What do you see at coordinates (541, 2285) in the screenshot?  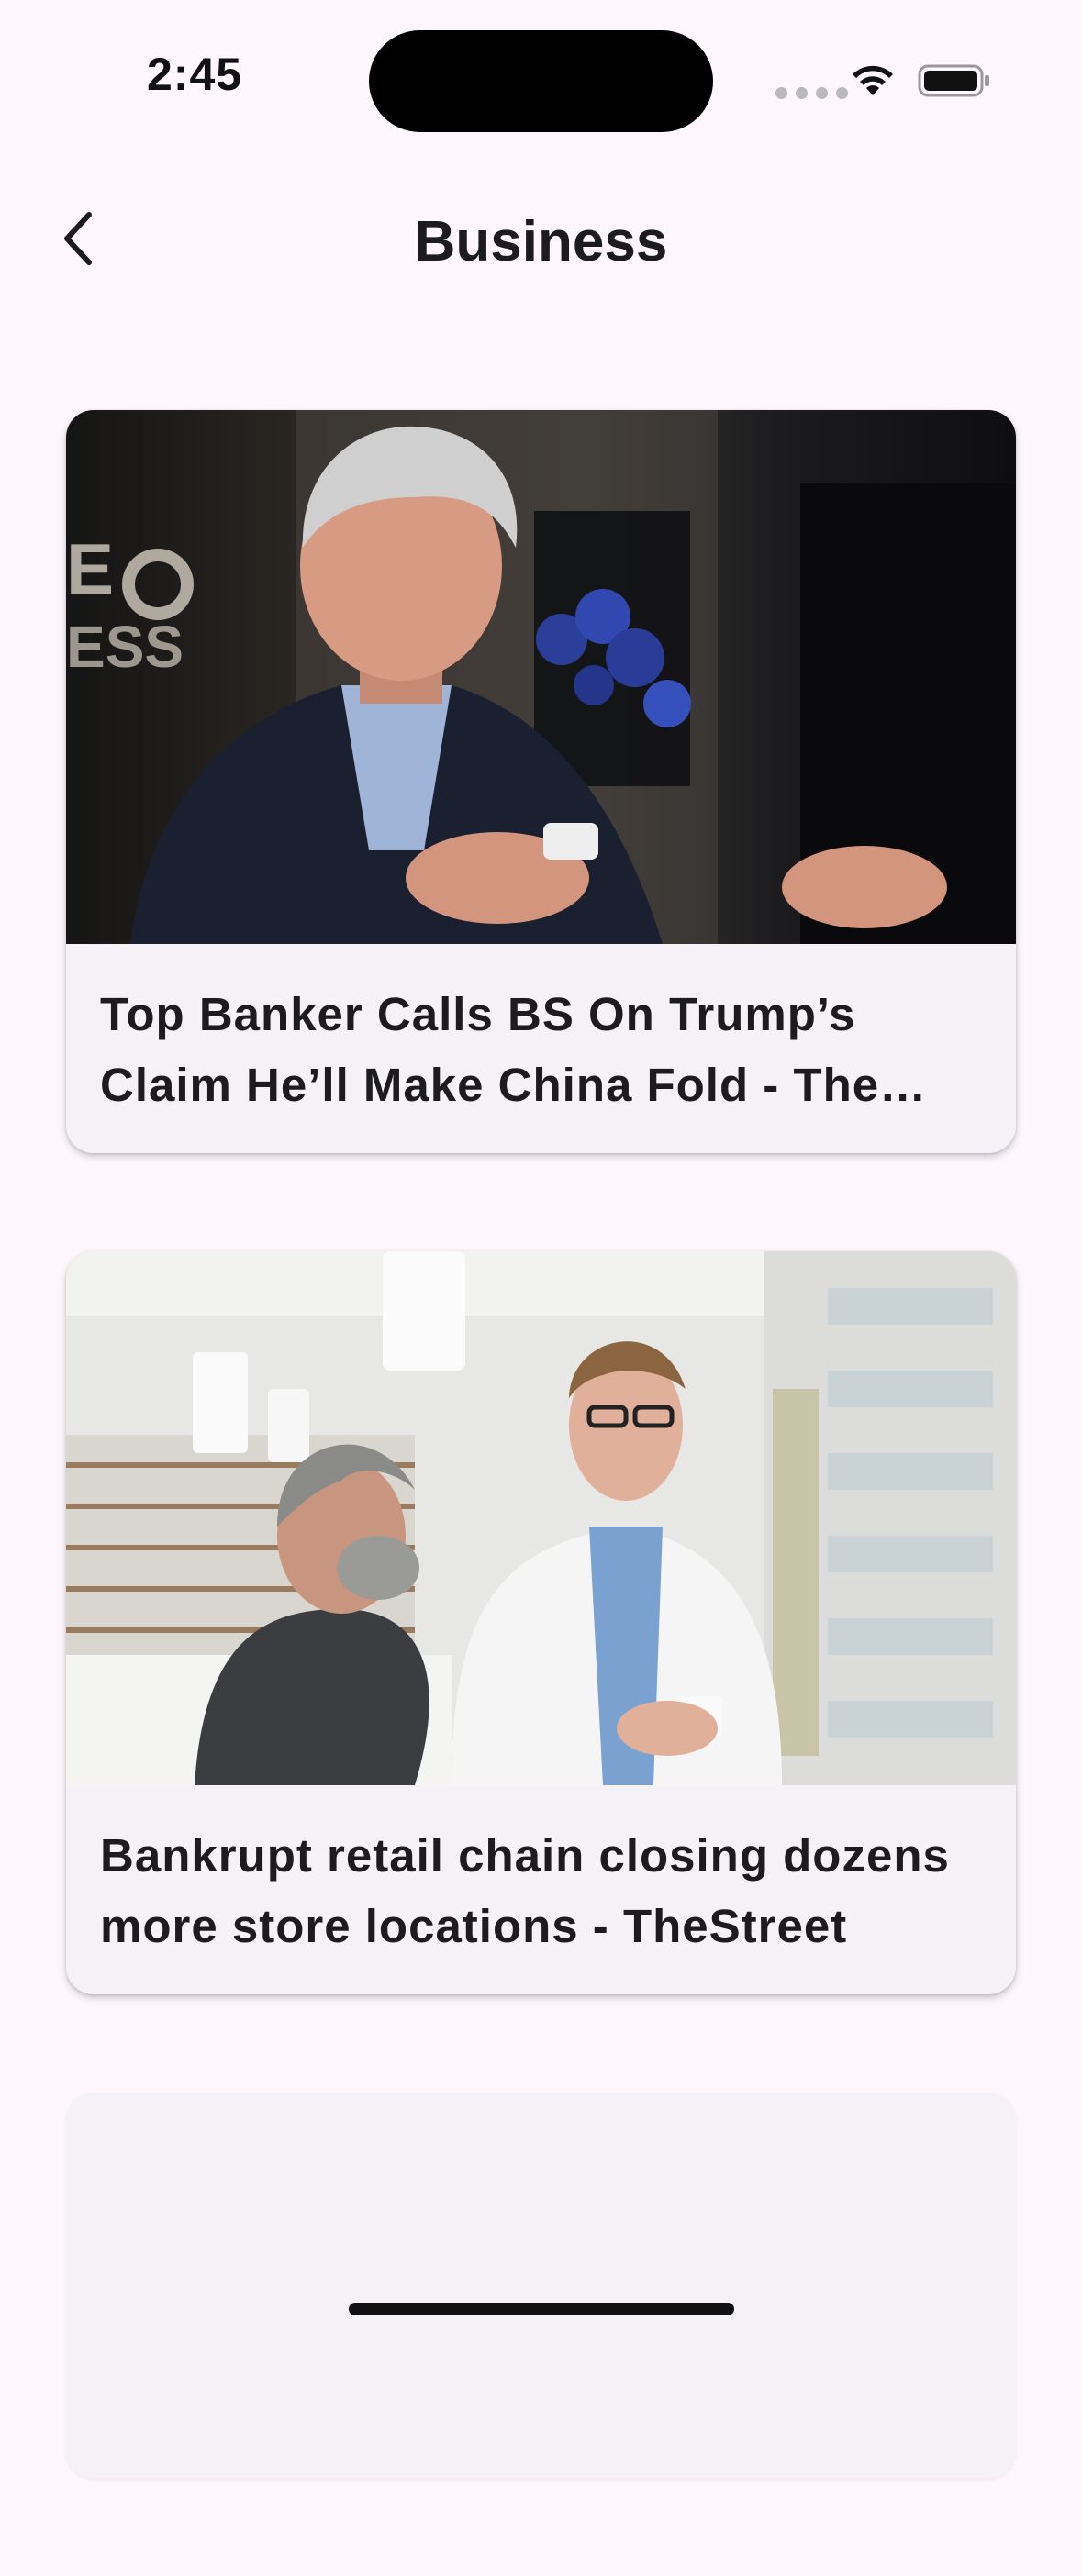 I see `article-card` at bounding box center [541, 2285].